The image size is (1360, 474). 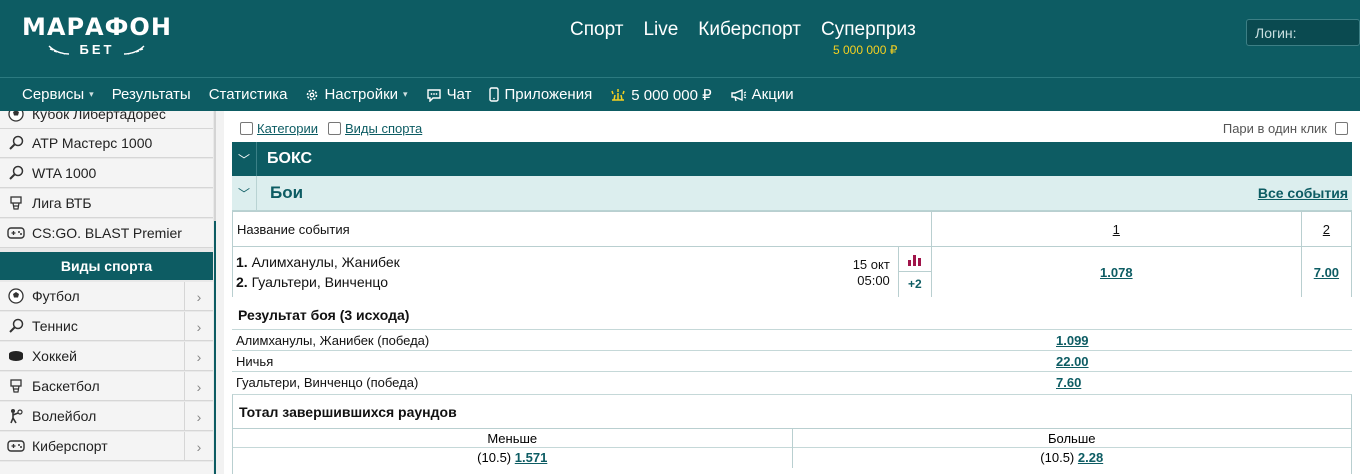 What do you see at coordinates (106, 416) in the screenshot?
I see `sidebar-item-volleyball: Волейбол ›` at bounding box center [106, 416].